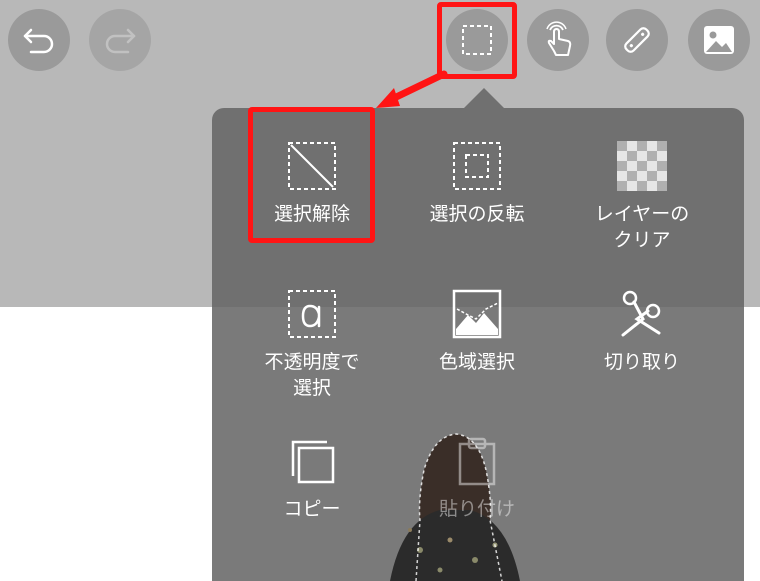 This screenshot has height=581, width=760. I want to click on menu-item-invert-selection: 選択の反転, so click(477, 184).